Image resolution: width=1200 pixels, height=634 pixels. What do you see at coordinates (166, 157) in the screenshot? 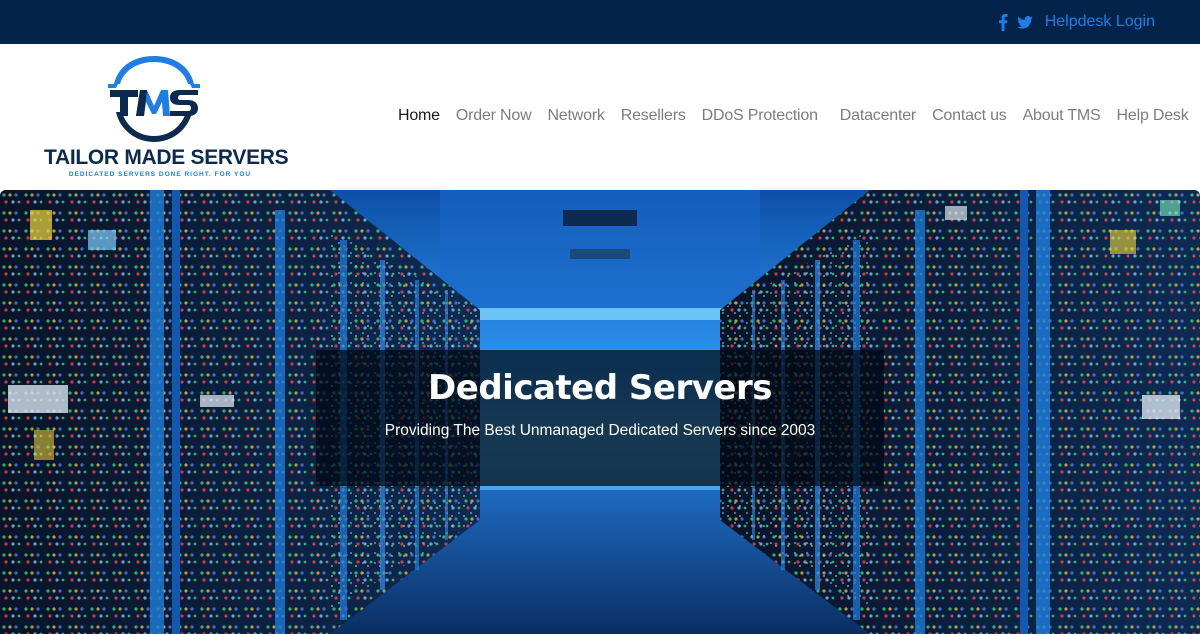
I see `logo-wordmark: TAILOR MADE SERVERS` at bounding box center [166, 157].